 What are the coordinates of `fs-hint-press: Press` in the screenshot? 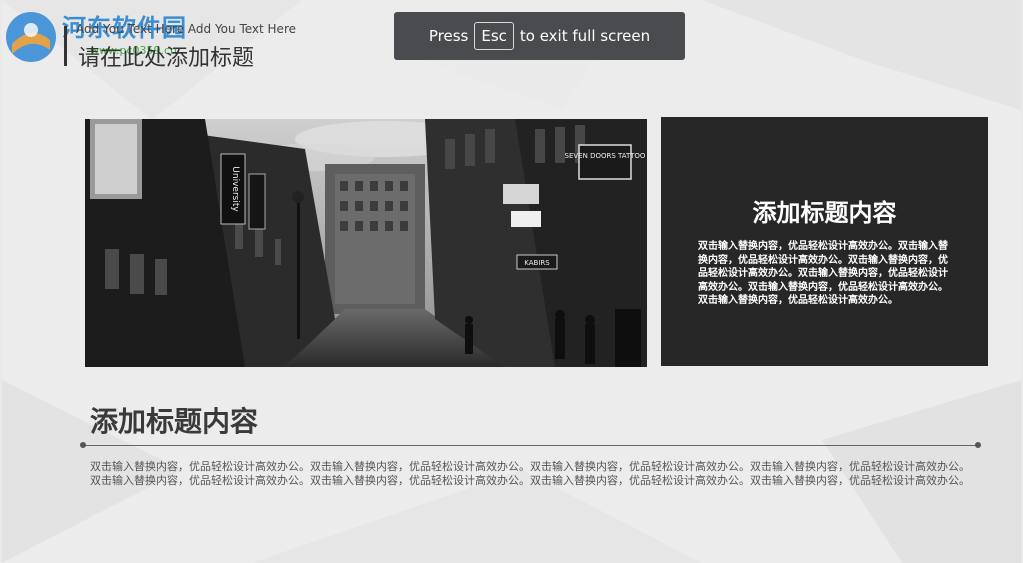 It's located at (448, 36).